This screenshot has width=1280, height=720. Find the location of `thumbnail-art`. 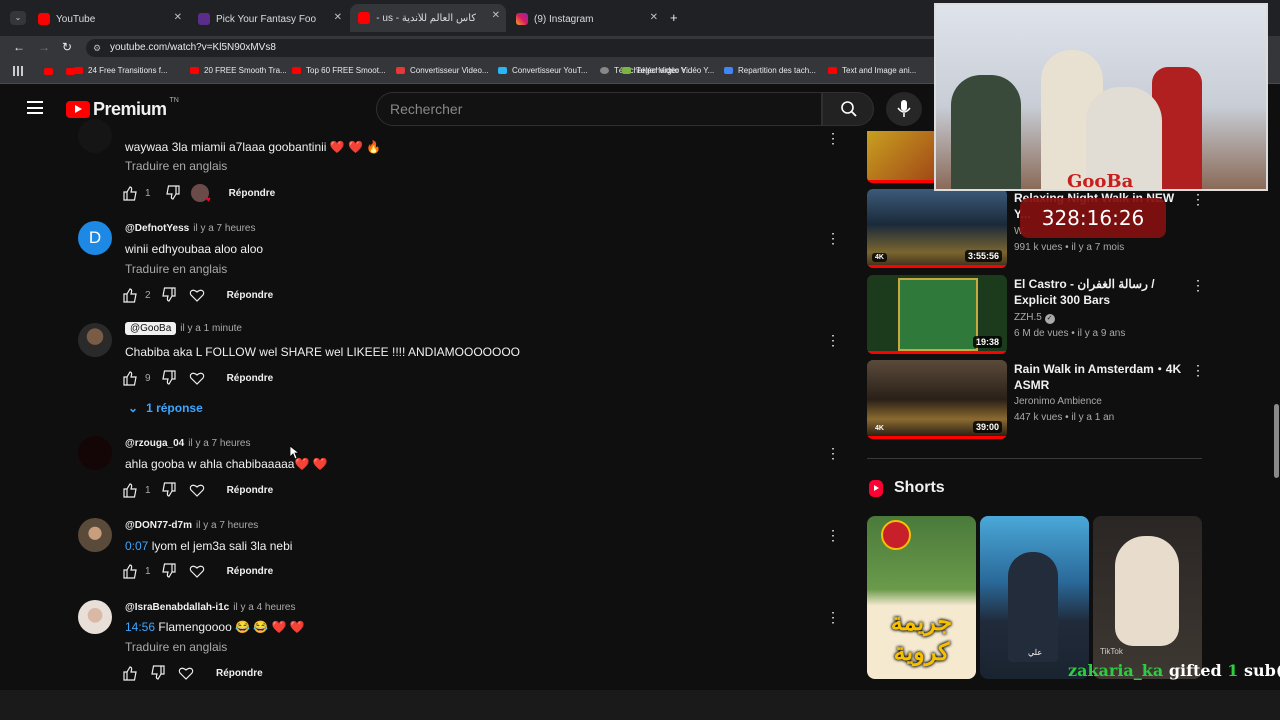

thumbnail-art is located at coordinates (938, 314).